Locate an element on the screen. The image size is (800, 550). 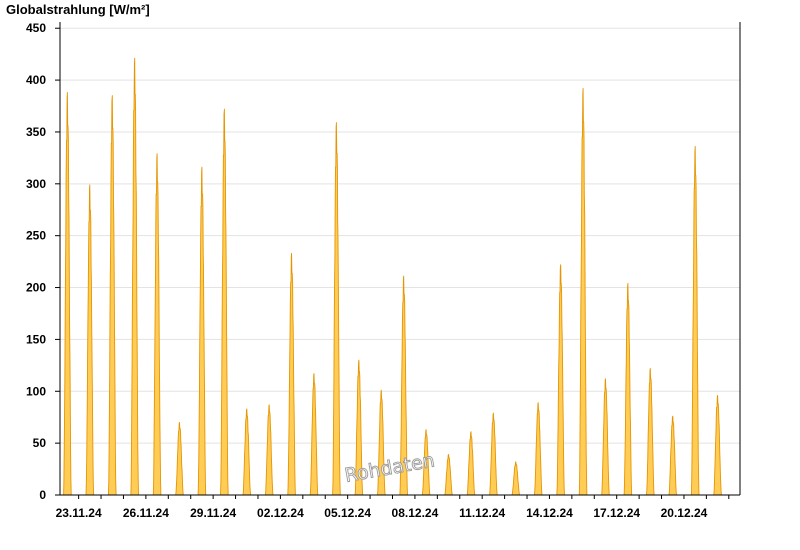
xtick-label-17.12.24: 17.12.24 is located at coordinates (616, 513).